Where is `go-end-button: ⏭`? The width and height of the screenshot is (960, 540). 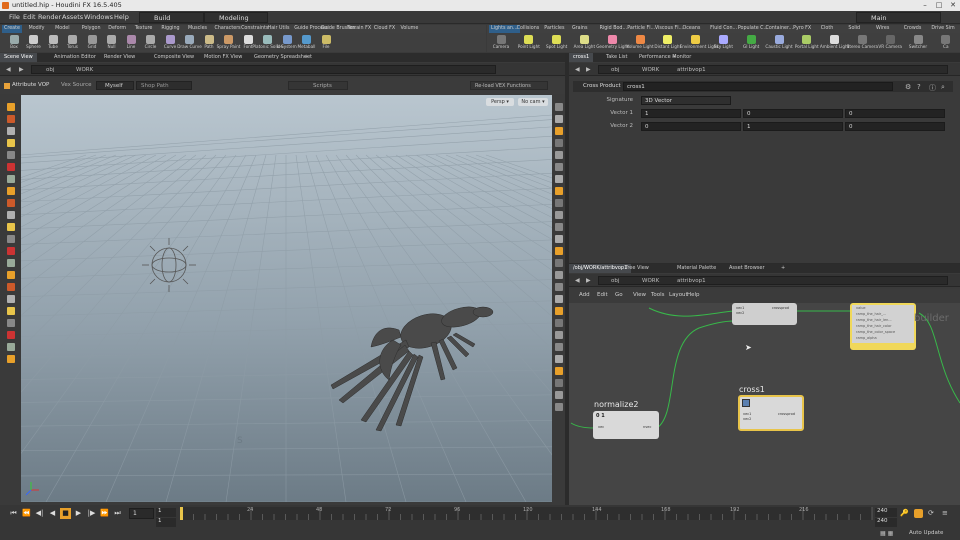 go-end-button: ⏭ is located at coordinates (117, 513).